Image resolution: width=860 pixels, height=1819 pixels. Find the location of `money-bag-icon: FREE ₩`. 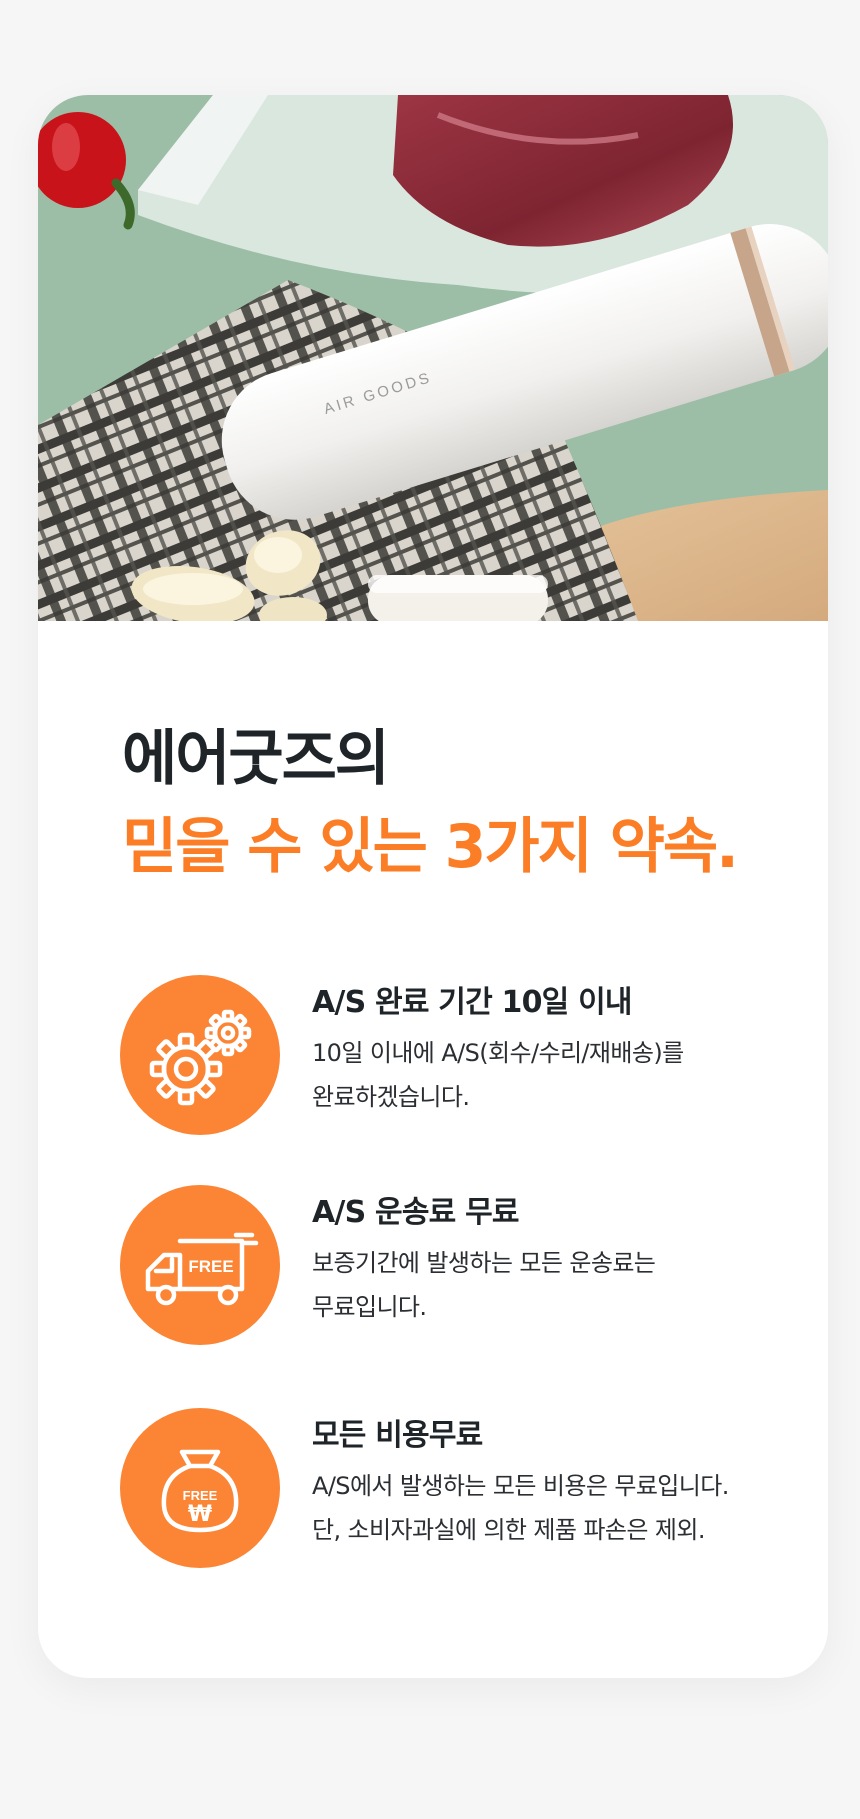

money-bag-icon: FREE ₩ is located at coordinates (200, 1488).